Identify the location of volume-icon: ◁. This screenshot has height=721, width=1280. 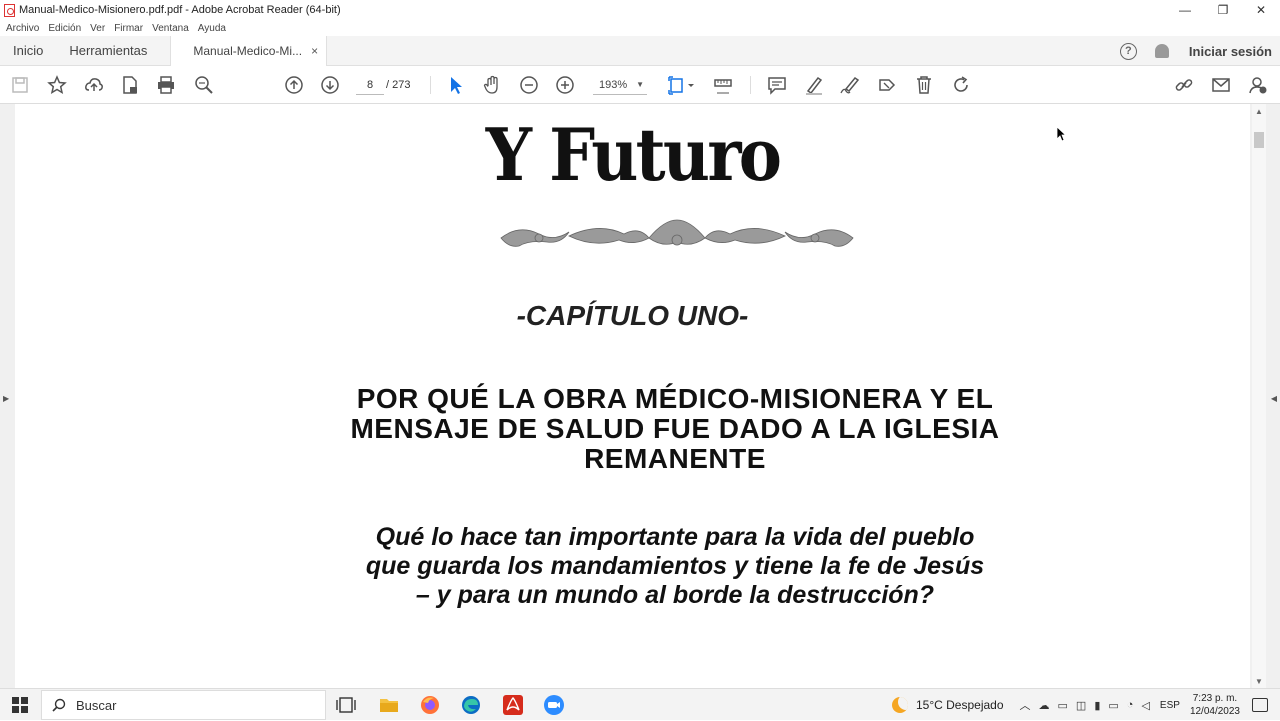
(1145, 705).